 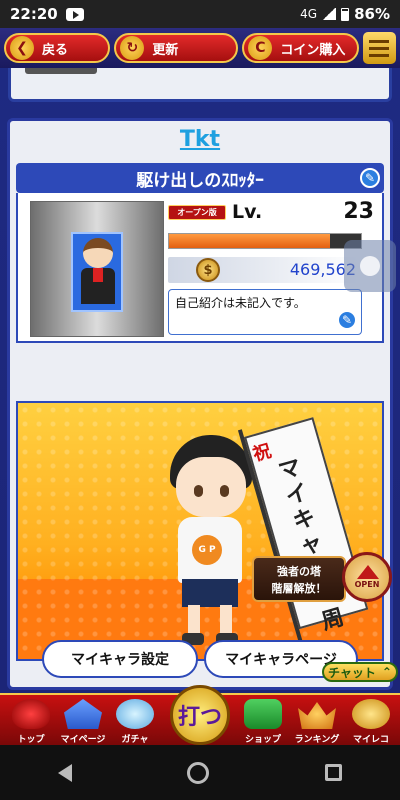 What do you see at coordinates (31, 714) in the screenshot?
I see `top-icon` at bounding box center [31, 714].